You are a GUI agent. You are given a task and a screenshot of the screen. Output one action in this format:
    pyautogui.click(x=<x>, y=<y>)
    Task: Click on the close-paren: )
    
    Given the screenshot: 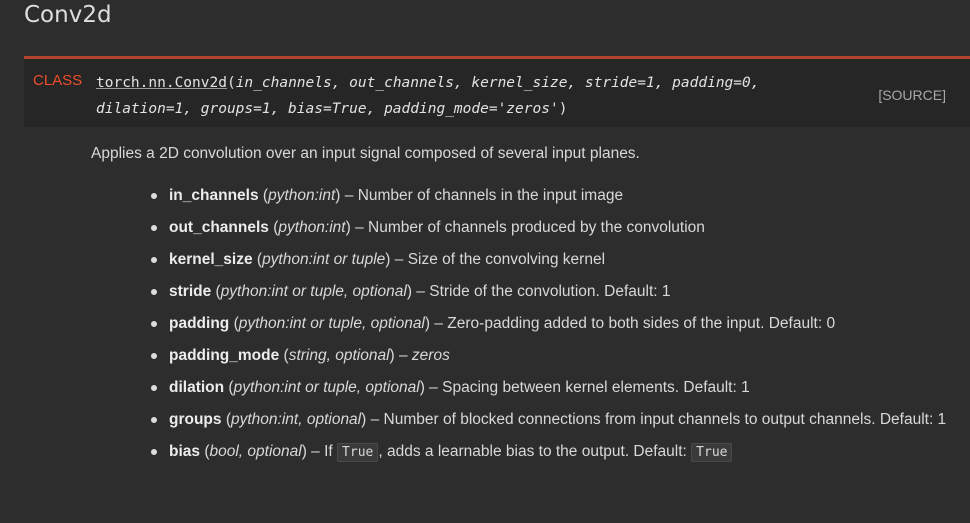 What is the action you would take?
    pyautogui.click(x=563, y=109)
    